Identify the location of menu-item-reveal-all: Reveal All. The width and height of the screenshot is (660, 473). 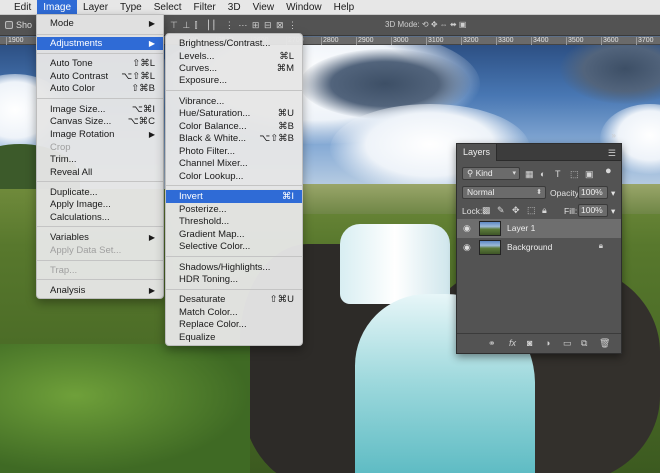
(100, 172).